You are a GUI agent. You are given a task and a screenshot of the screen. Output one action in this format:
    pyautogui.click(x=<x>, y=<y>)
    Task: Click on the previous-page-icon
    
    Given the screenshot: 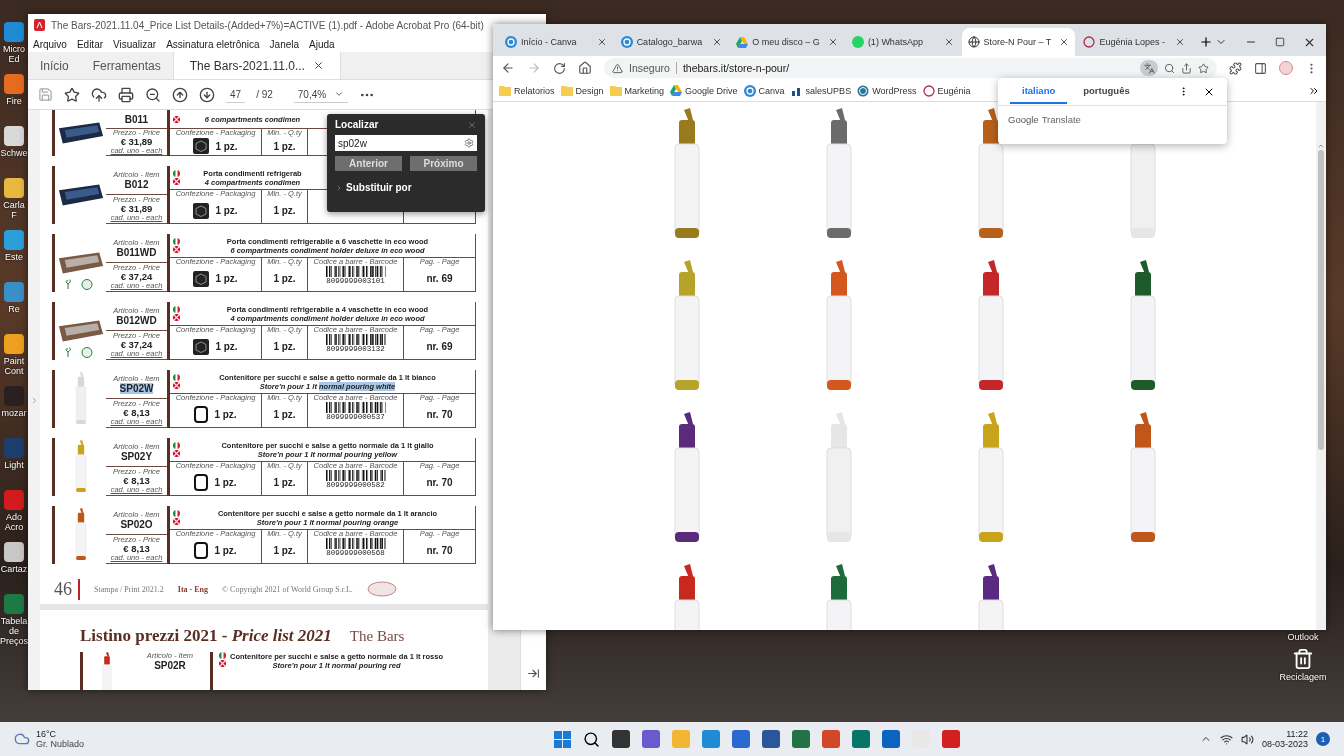 What is the action you would take?
    pyautogui.click(x=180, y=94)
    